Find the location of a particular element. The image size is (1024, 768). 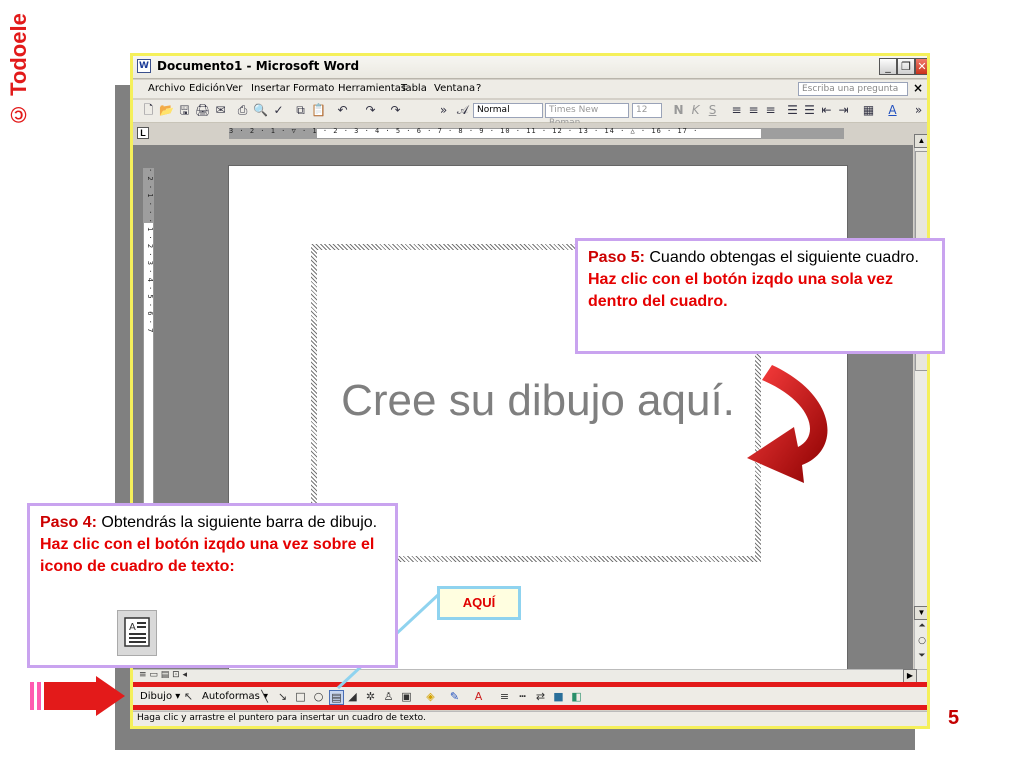

shadow-style-icon: ■ is located at coordinates (558, 696).